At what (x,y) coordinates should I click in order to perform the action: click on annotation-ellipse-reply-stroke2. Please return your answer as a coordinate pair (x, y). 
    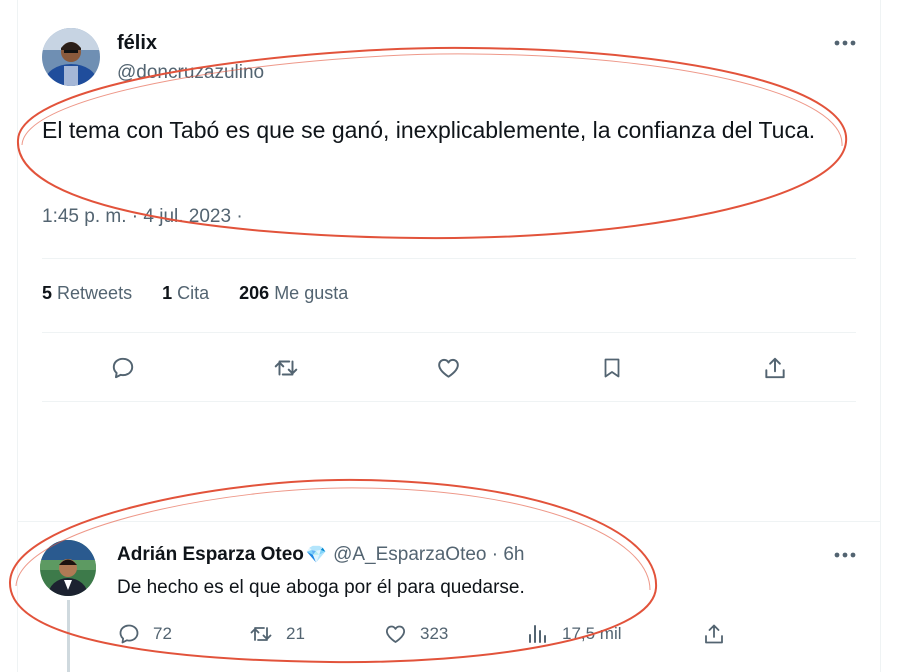
    Looking at the image, I should click on (333, 539).